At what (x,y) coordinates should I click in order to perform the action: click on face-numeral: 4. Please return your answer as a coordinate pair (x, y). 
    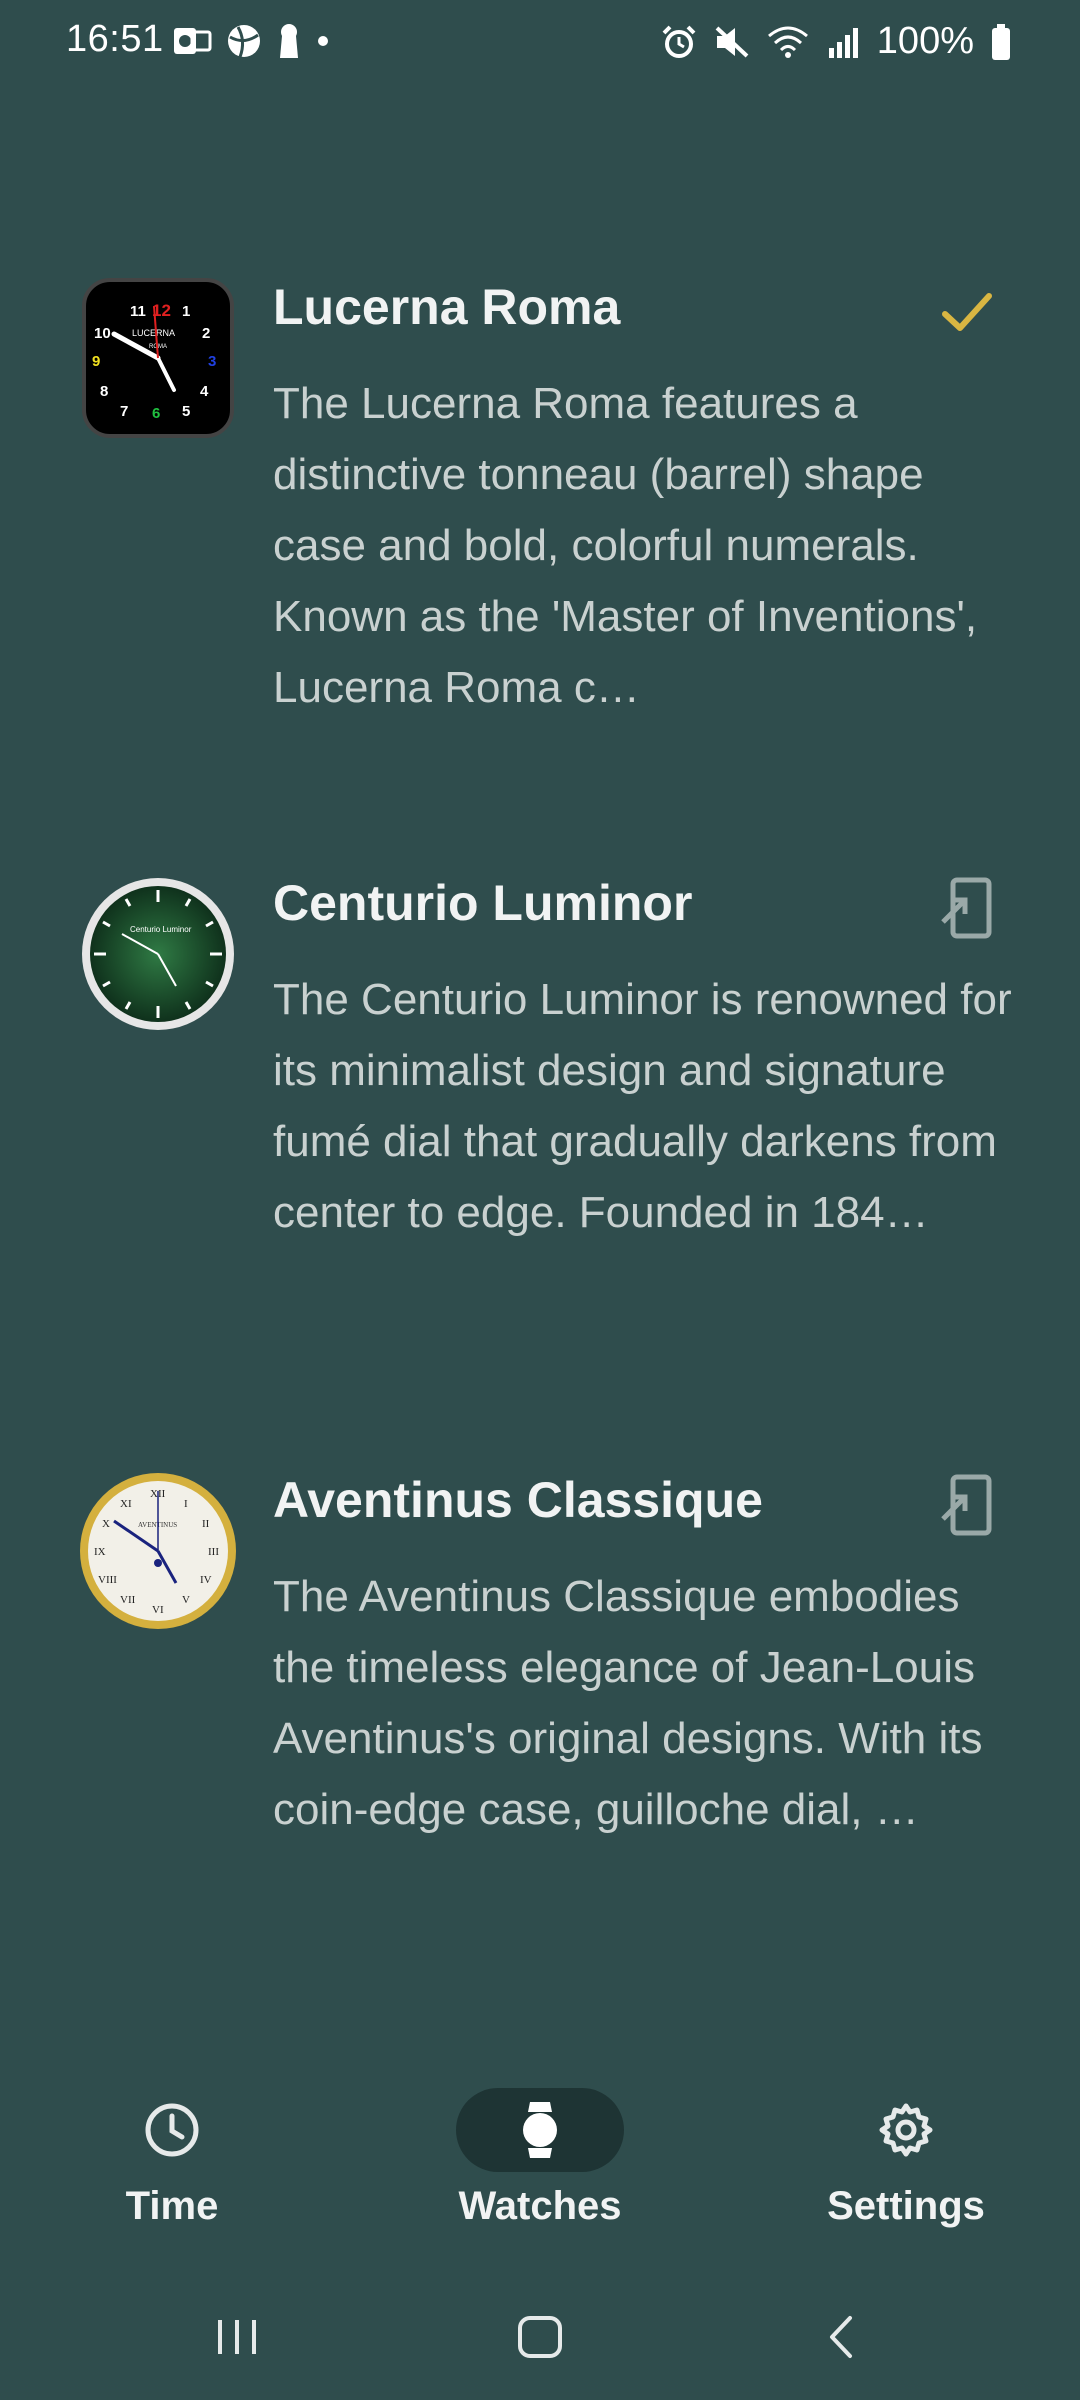
    Looking at the image, I should click on (204, 391).